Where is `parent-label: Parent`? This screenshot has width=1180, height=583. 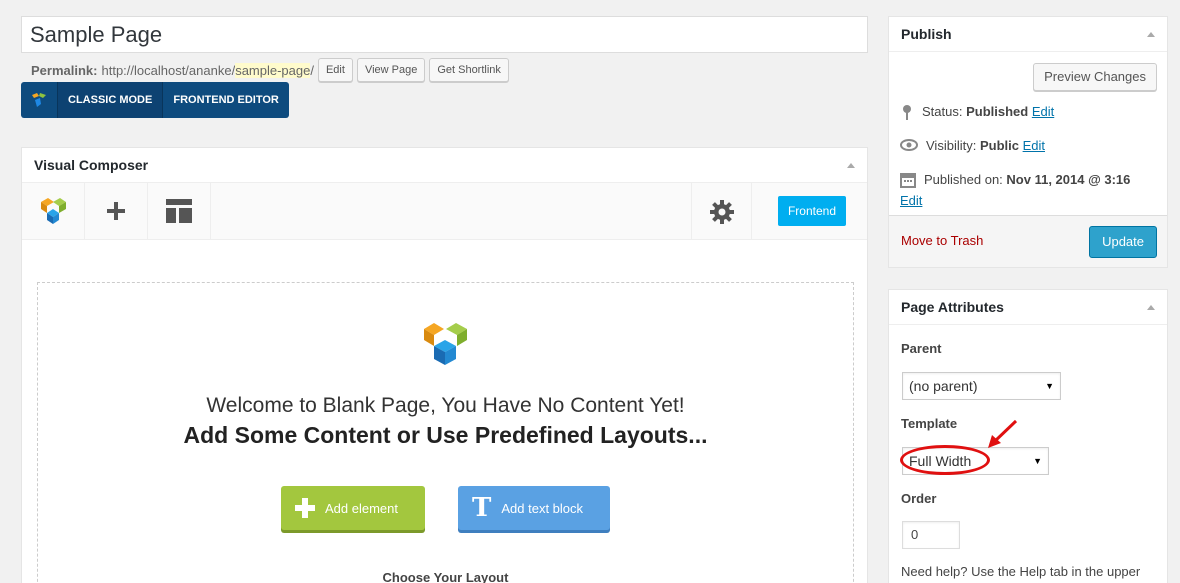 parent-label: Parent is located at coordinates (921, 348).